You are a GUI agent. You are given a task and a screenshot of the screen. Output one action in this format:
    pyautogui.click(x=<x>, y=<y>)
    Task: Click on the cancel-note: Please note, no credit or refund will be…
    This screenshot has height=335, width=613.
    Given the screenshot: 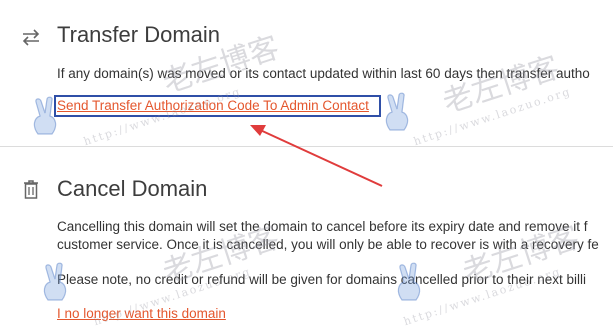 What is the action you would take?
    pyautogui.click(x=322, y=279)
    